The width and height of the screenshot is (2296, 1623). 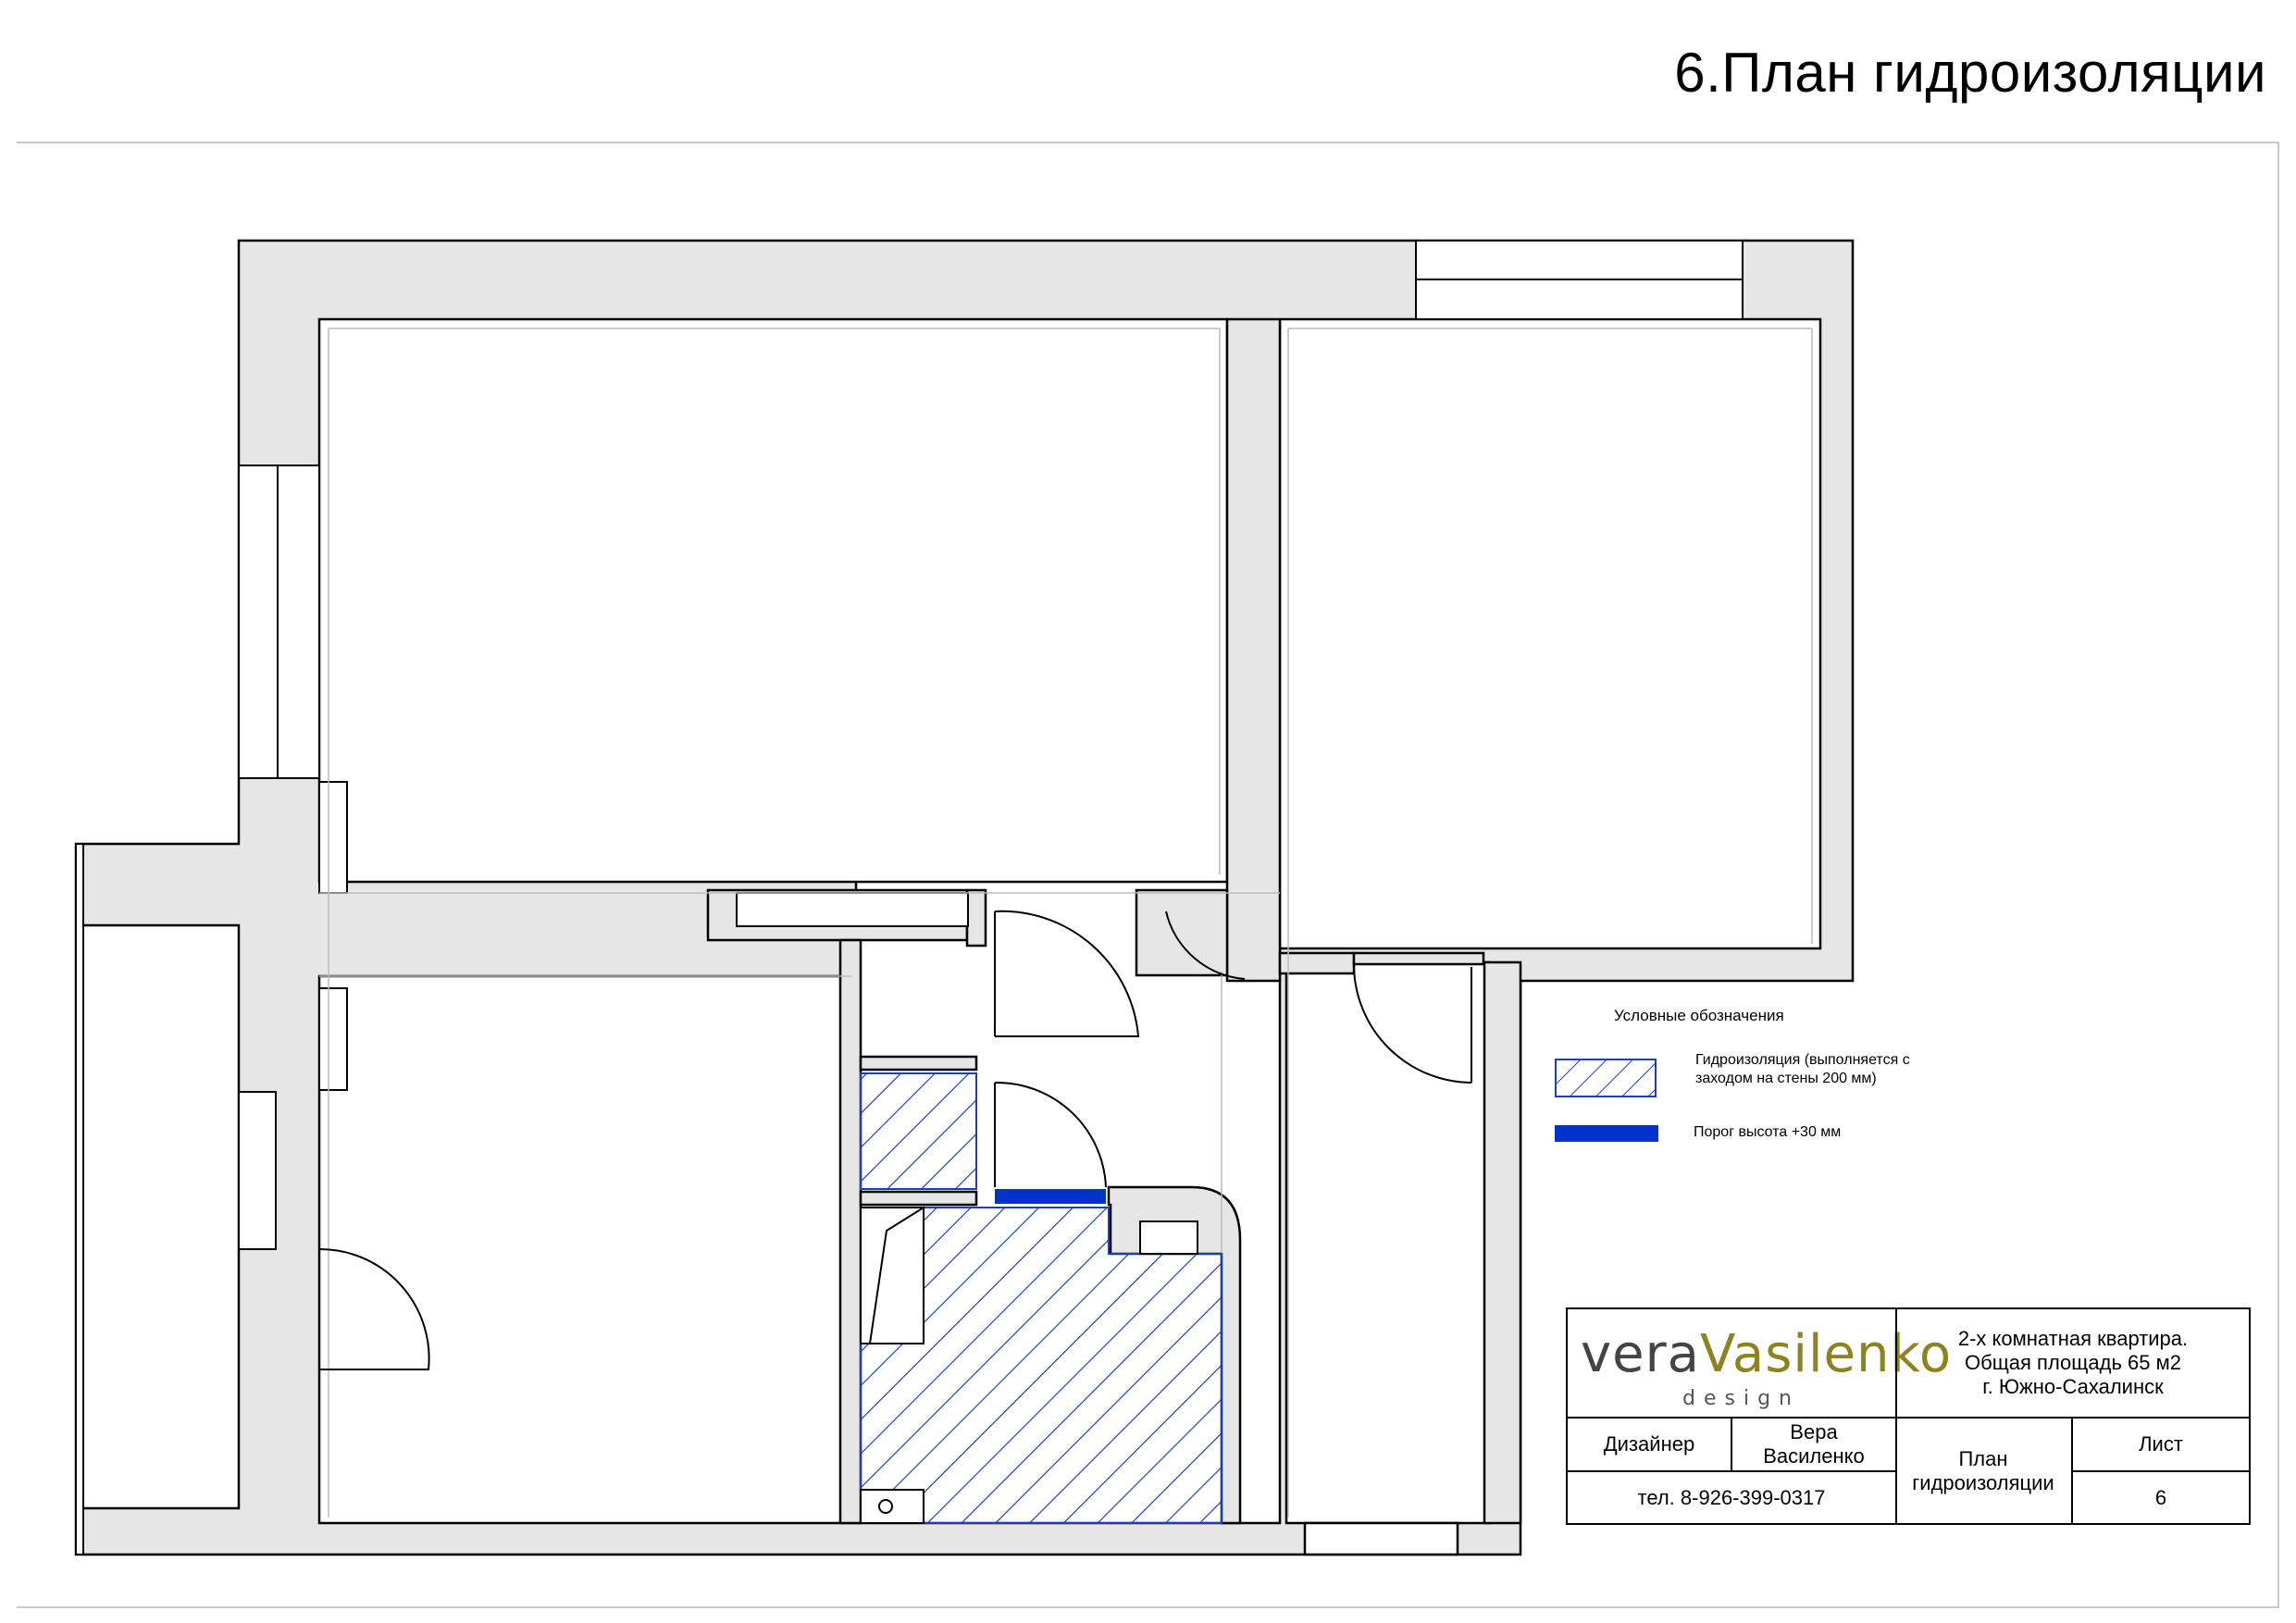 I want to click on designer-phone: тел. 8-926-399-0317, so click(x=1732, y=1497).